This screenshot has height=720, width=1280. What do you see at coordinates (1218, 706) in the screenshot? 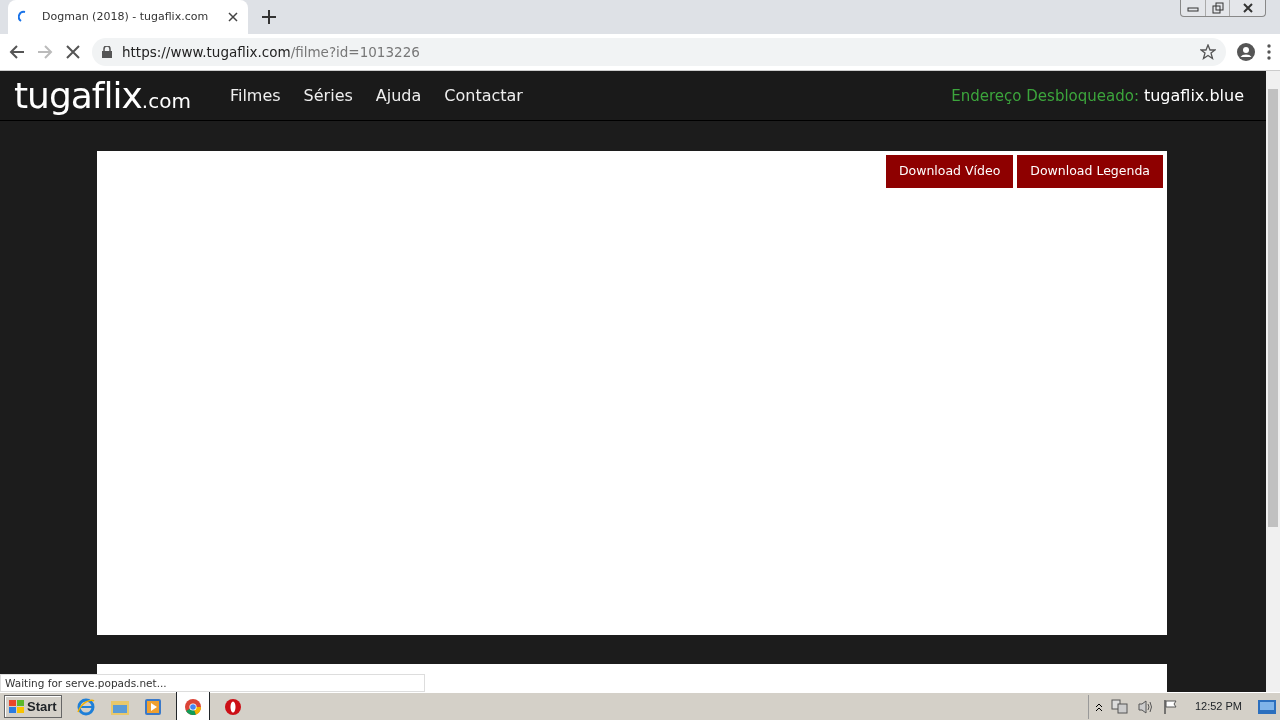
I see `clock: 12:52 PM` at bounding box center [1218, 706].